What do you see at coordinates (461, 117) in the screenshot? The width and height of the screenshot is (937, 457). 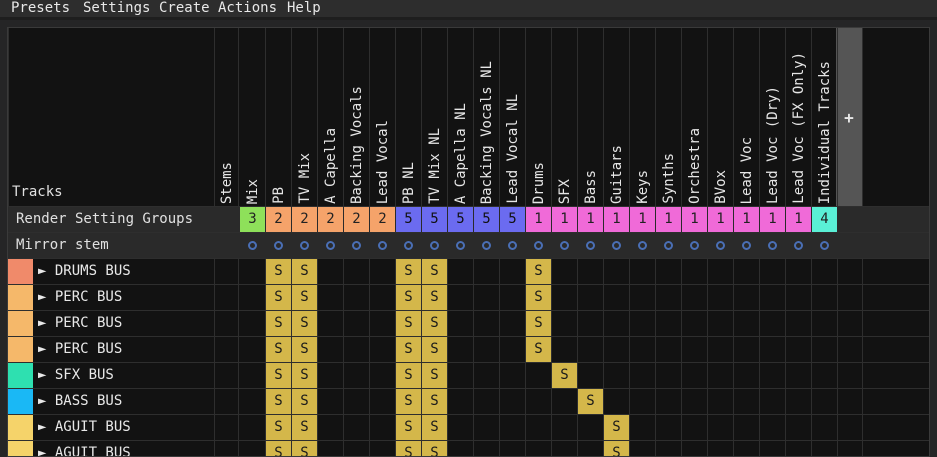 I see `stem-column-header: A Capella NL` at bounding box center [461, 117].